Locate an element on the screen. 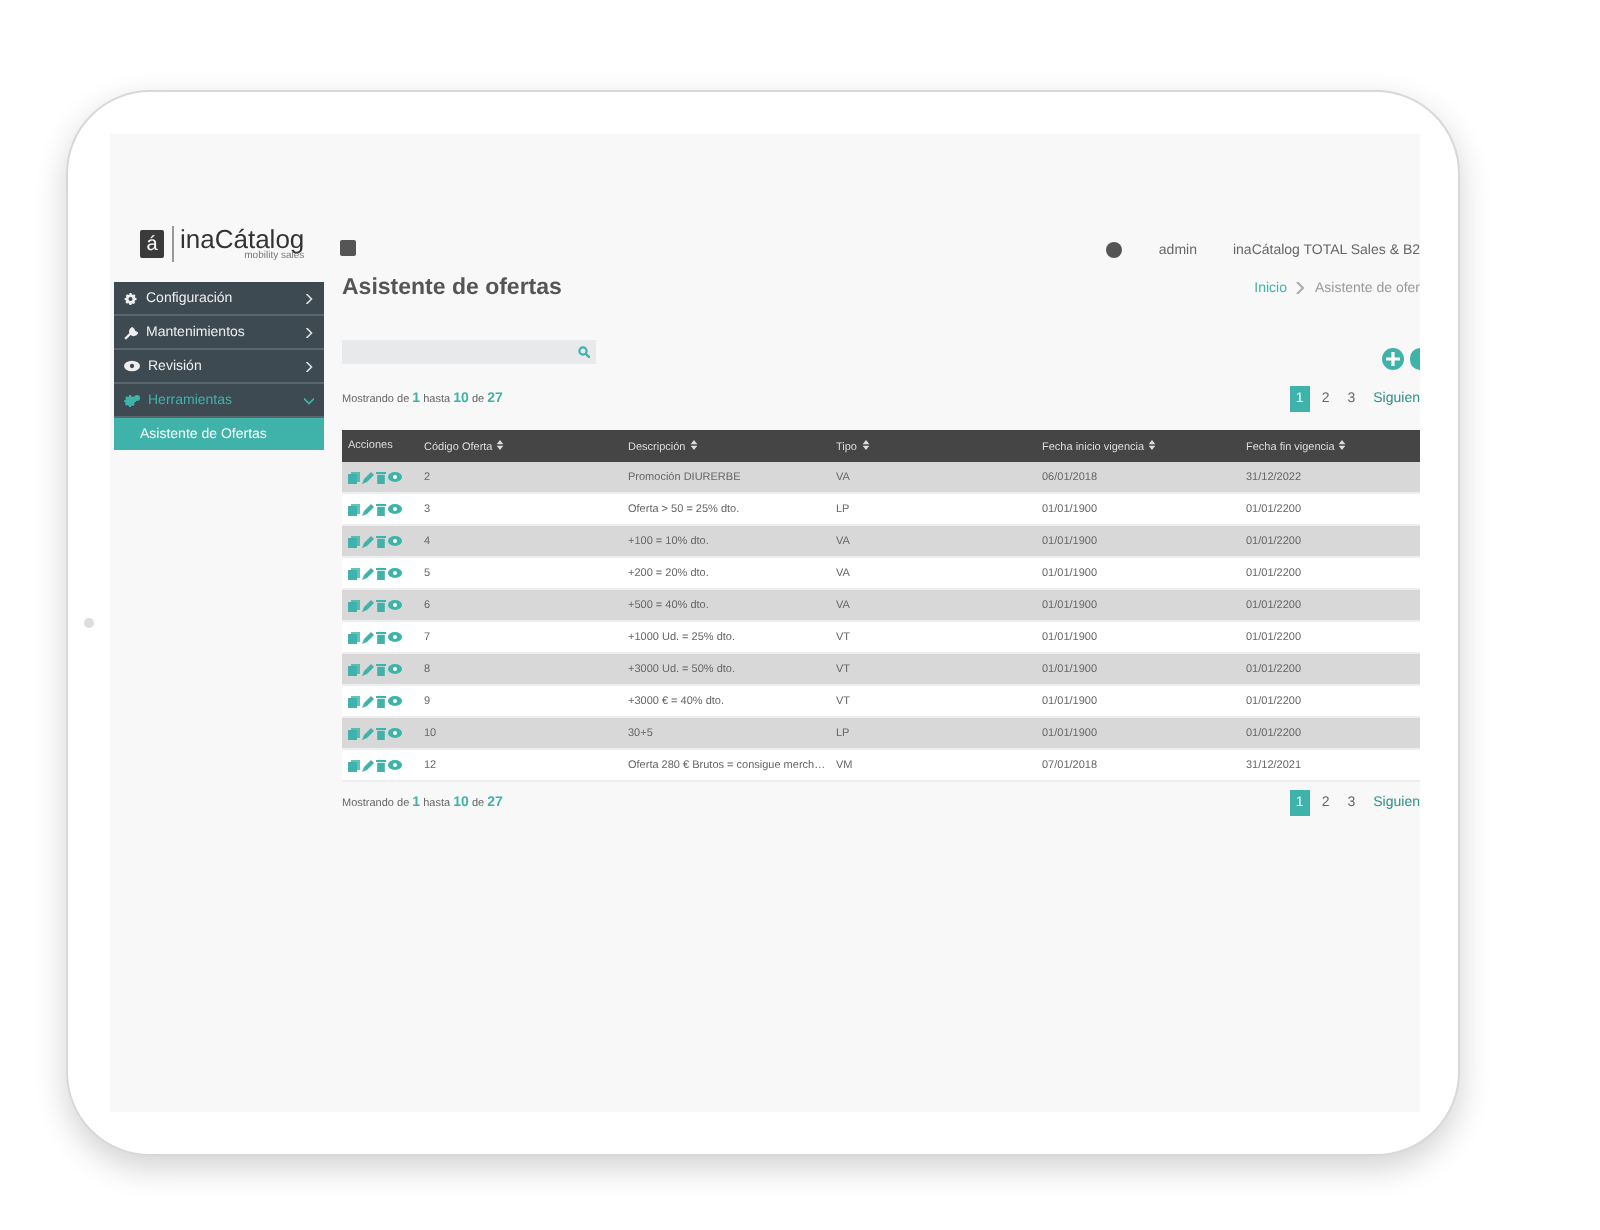  wrench-icon is located at coordinates (131, 332).